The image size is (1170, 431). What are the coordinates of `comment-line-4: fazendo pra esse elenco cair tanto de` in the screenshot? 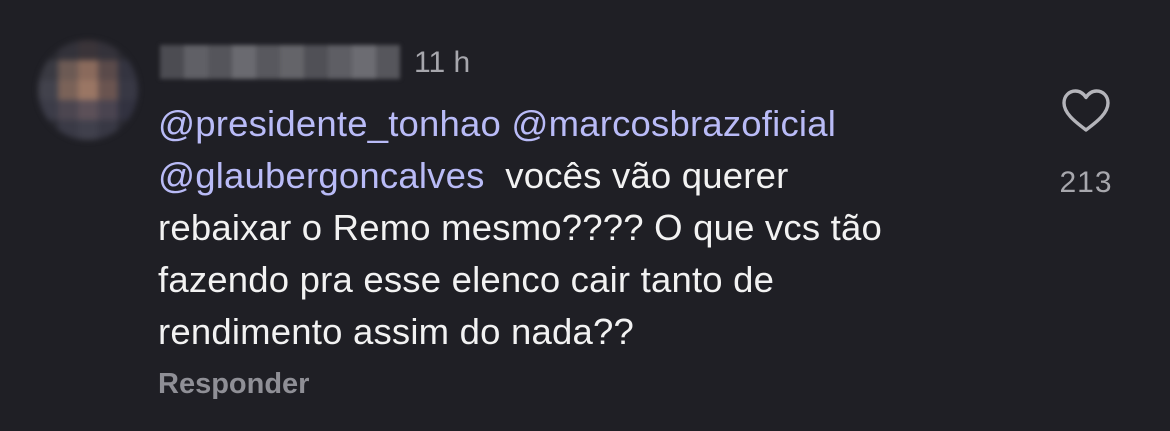 It's located at (466, 279).